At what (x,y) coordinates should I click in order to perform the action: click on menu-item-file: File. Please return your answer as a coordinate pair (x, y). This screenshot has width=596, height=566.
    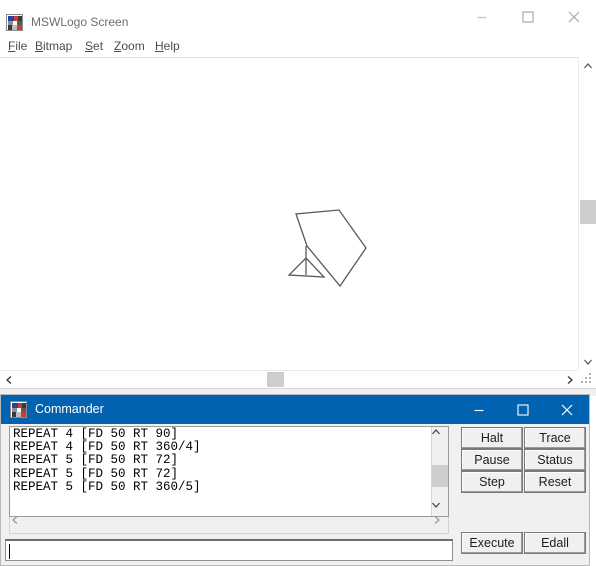
    Looking at the image, I should click on (17, 46).